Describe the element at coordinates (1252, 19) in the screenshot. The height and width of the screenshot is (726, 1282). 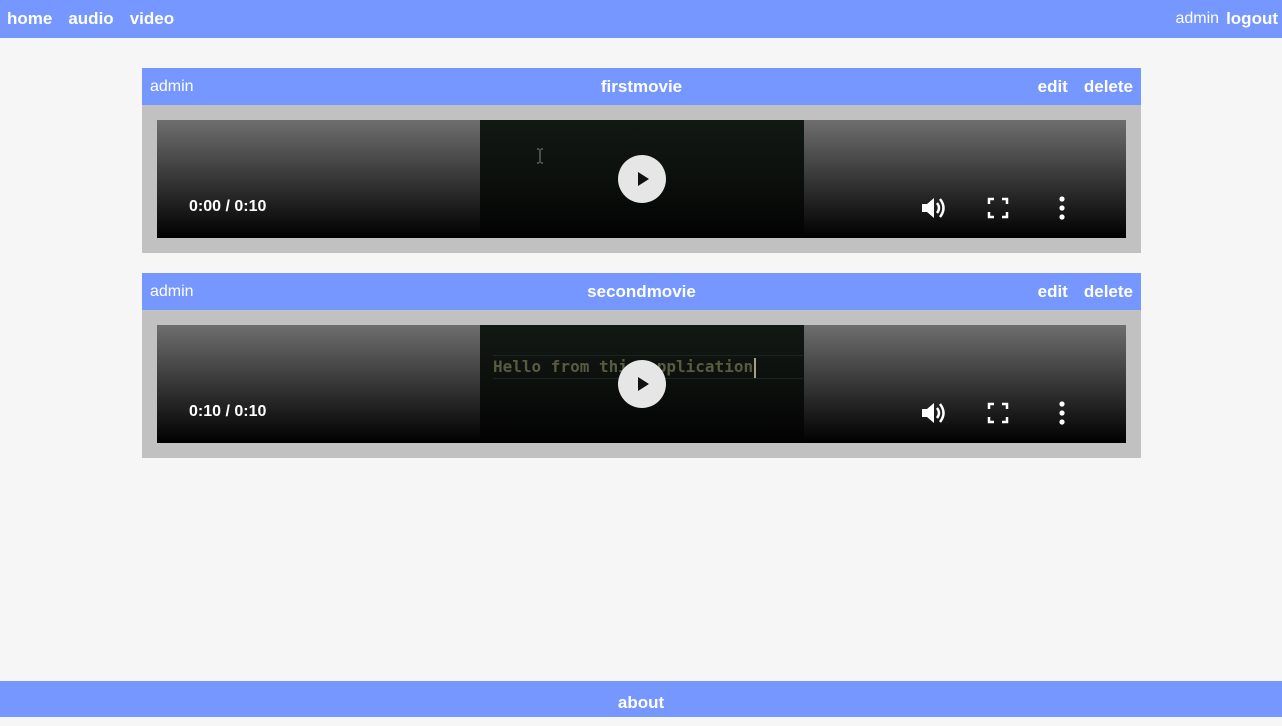
I see `logout-link: logout` at that location.